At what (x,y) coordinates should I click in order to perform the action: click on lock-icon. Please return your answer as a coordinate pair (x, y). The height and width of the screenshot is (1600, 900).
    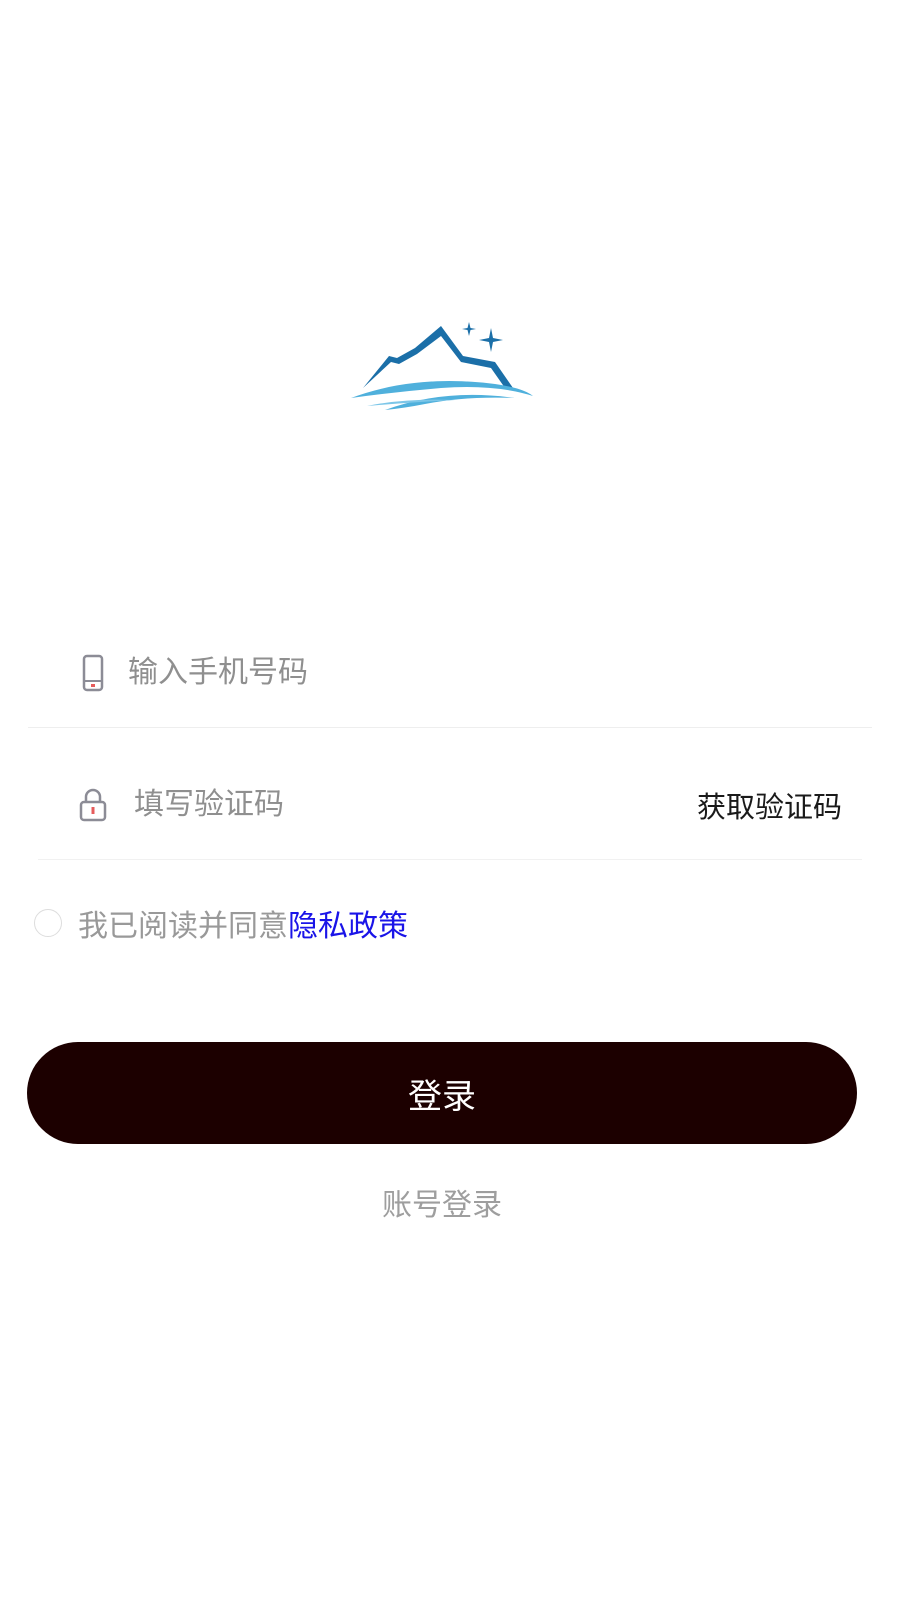
    Looking at the image, I should click on (93, 805).